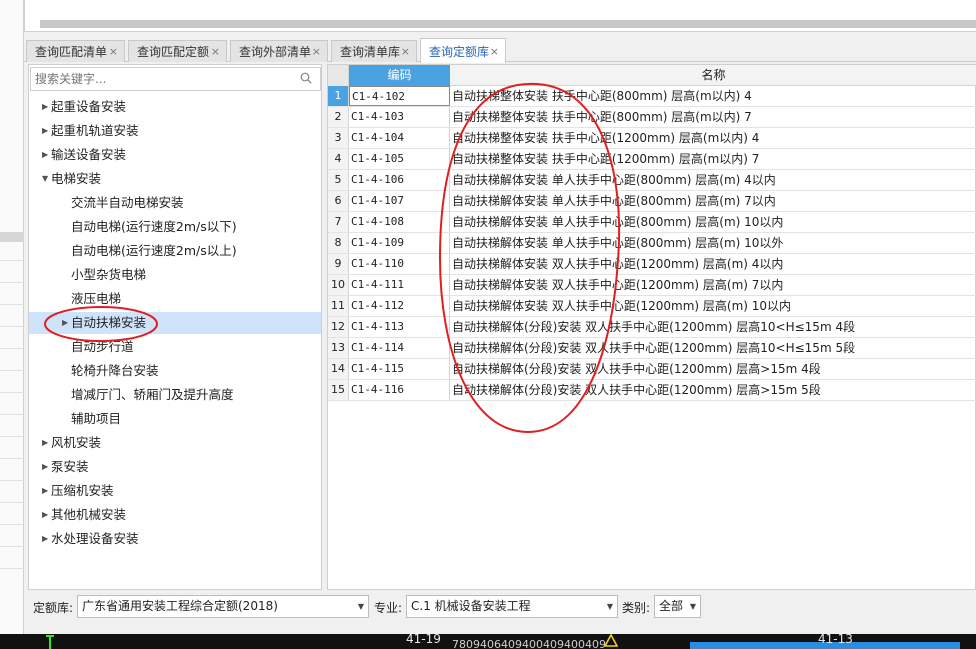 This screenshot has width=976, height=649. Describe the element at coordinates (338, 369) in the screenshot. I see `row-number: 14` at that location.